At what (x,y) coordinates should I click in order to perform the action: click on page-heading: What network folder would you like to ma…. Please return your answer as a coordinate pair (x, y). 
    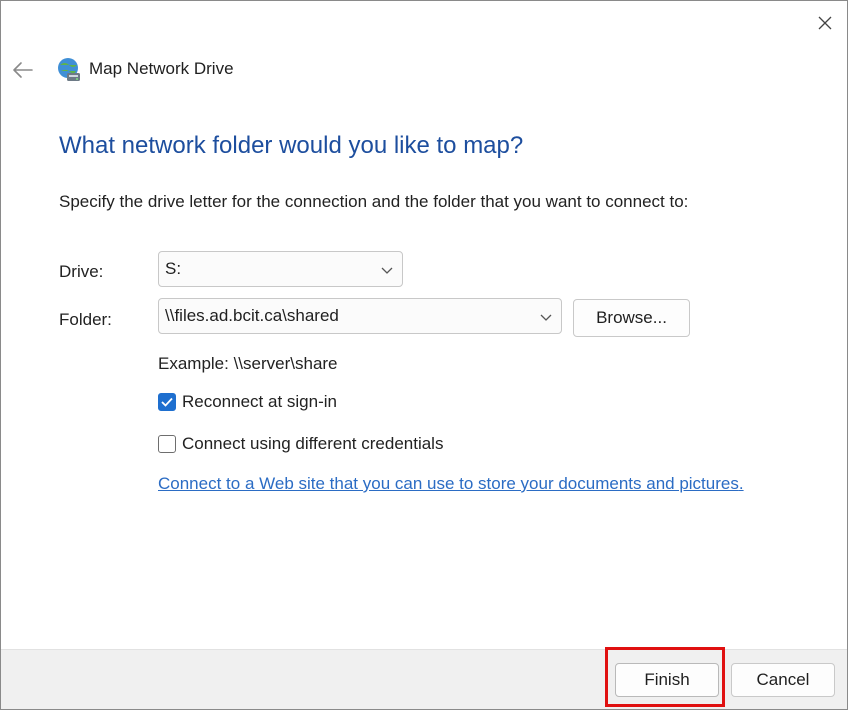
    Looking at the image, I should click on (291, 145).